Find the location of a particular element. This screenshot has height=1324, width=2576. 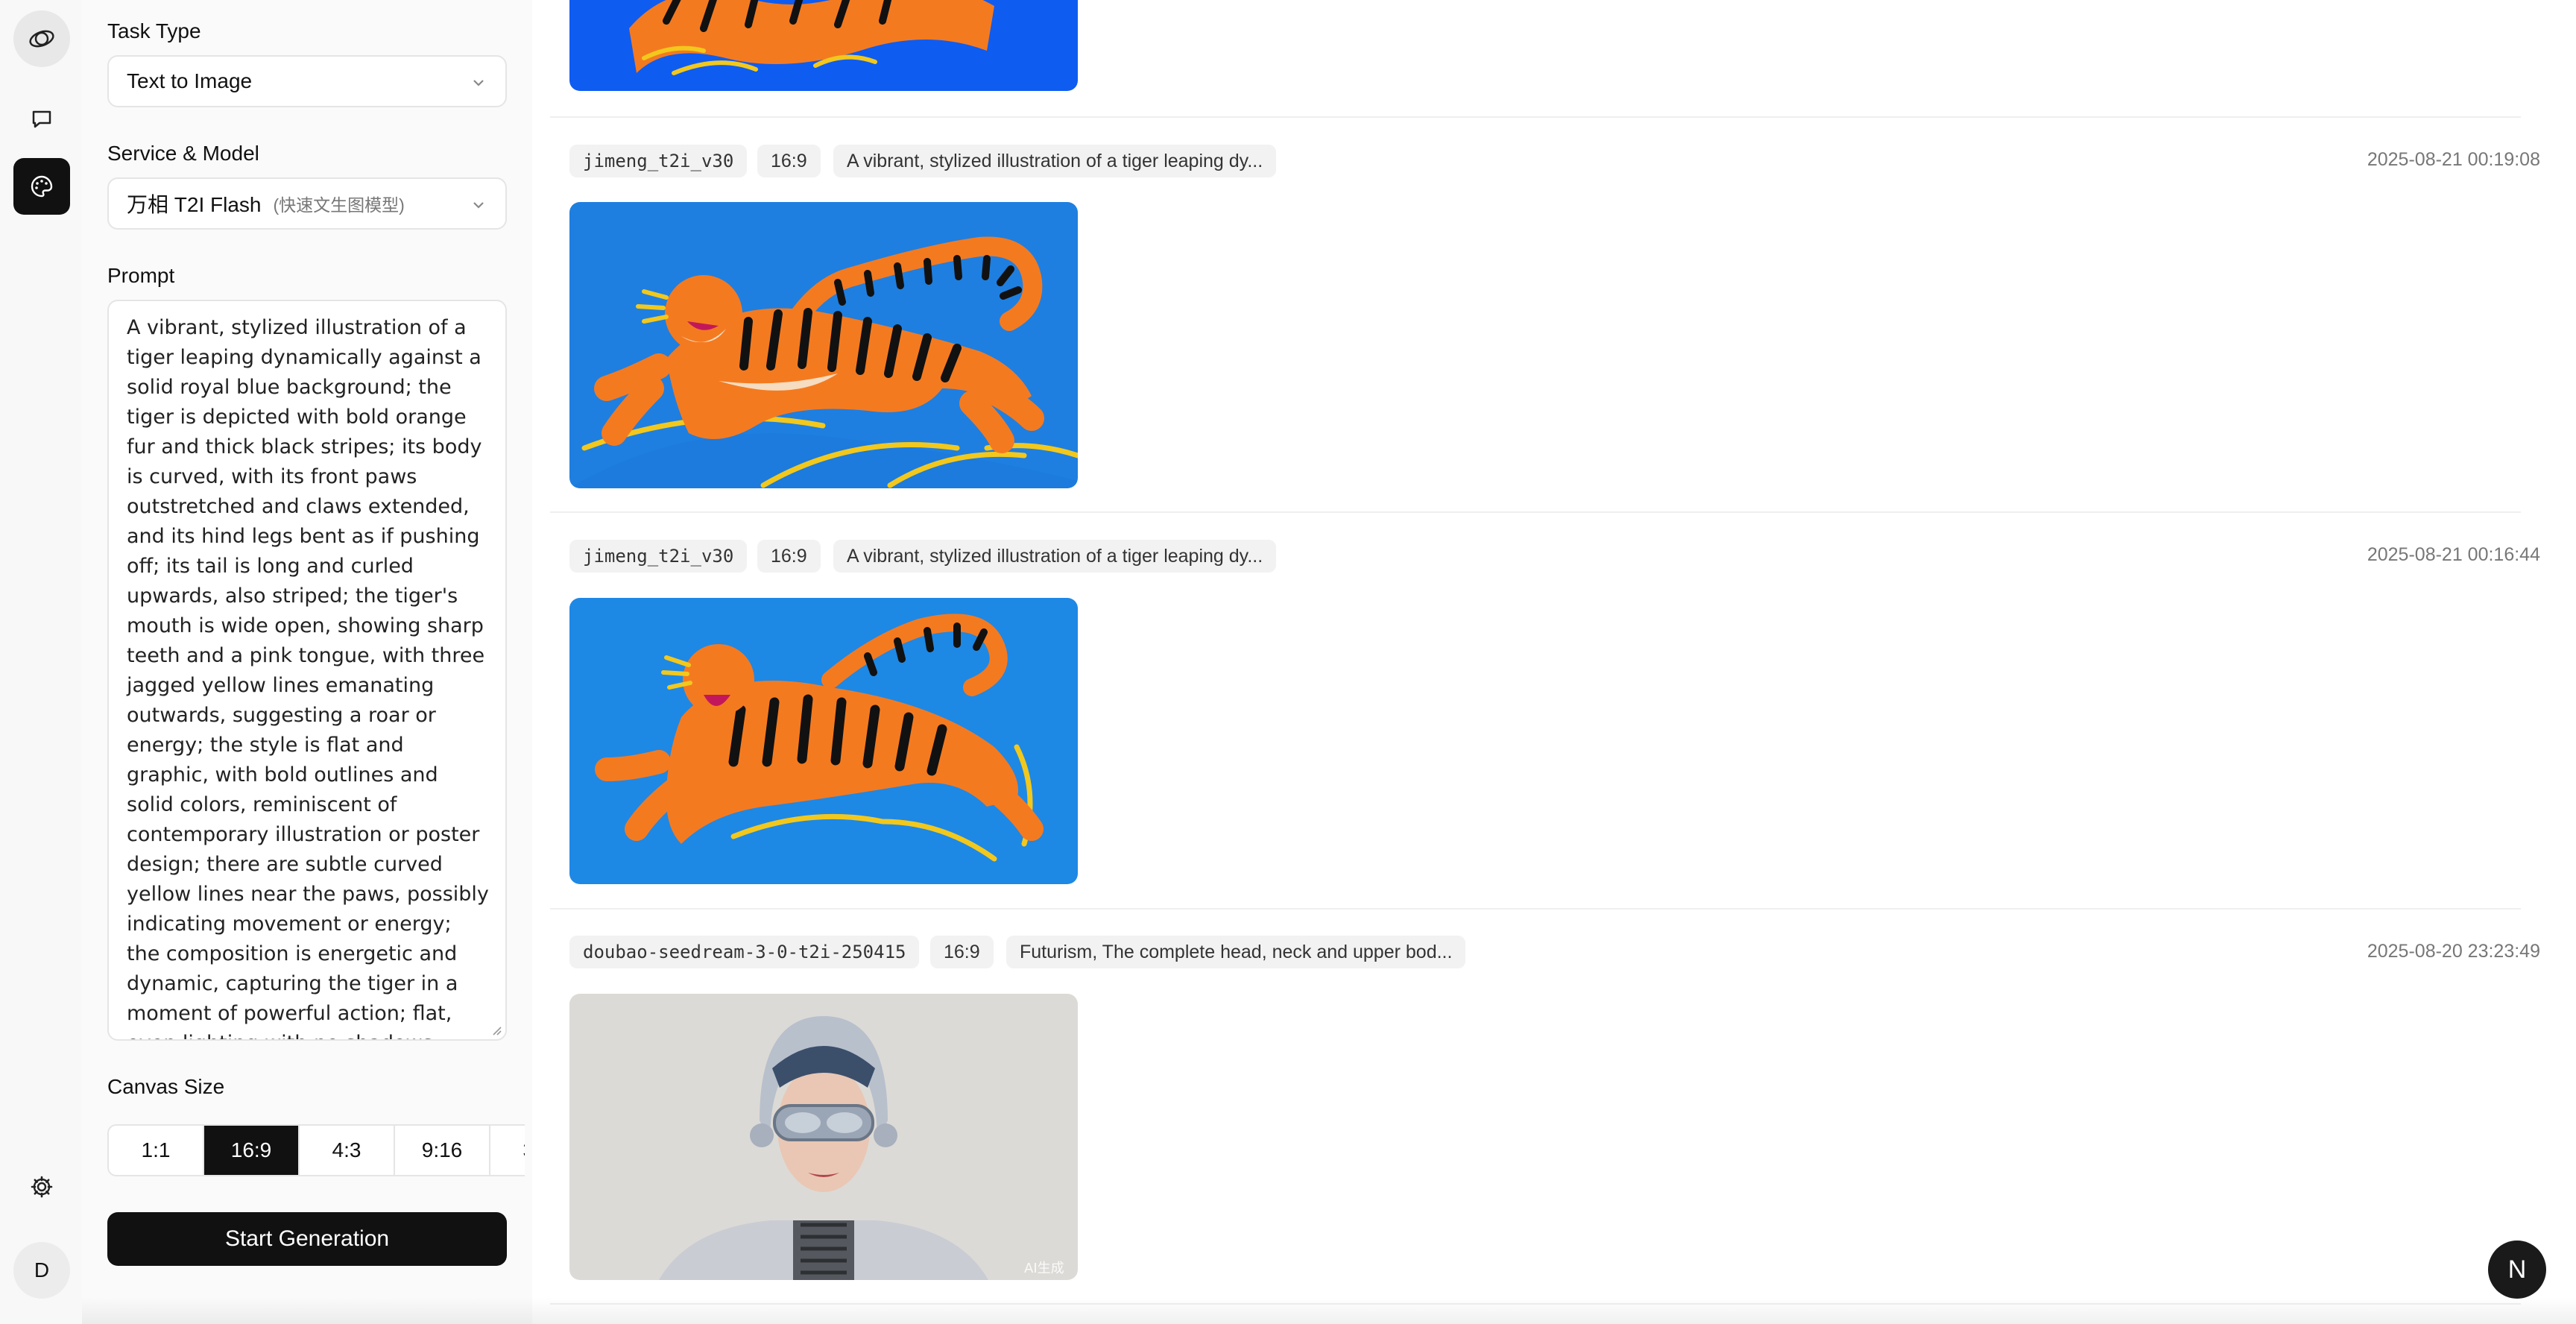

service-model-select: 万相 T2I Flash (快速文生图模型) is located at coordinates (307, 203).